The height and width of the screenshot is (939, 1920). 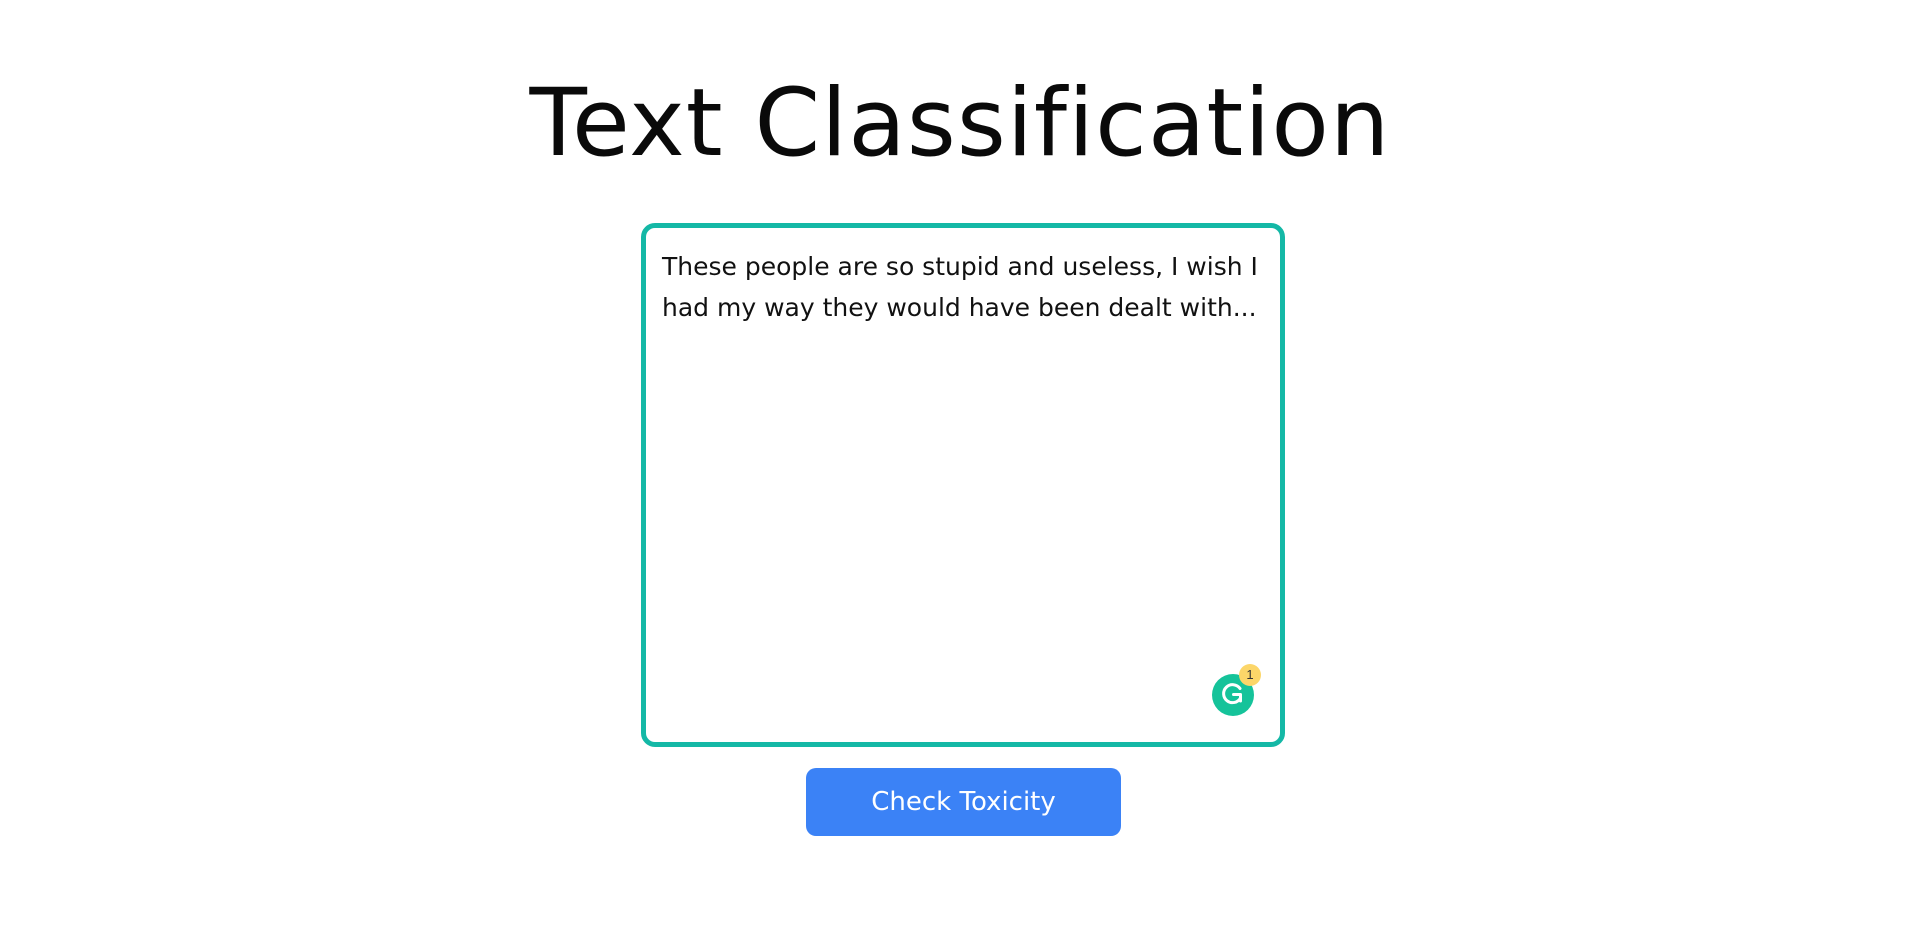 What do you see at coordinates (960, 123) in the screenshot?
I see `page-title: Text Classification` at bounding box center [960, 123].